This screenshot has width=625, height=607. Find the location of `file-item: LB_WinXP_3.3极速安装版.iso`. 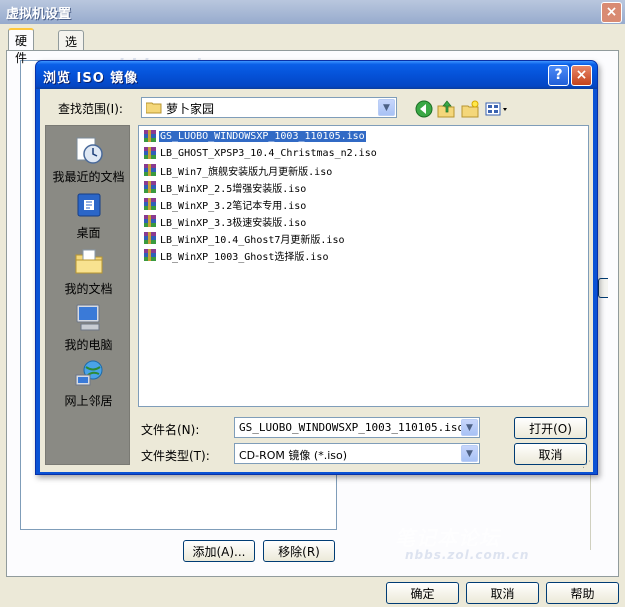

file-item: LB_WinXP_3.3极速安装版.iso is located at coordinates (225, 221).